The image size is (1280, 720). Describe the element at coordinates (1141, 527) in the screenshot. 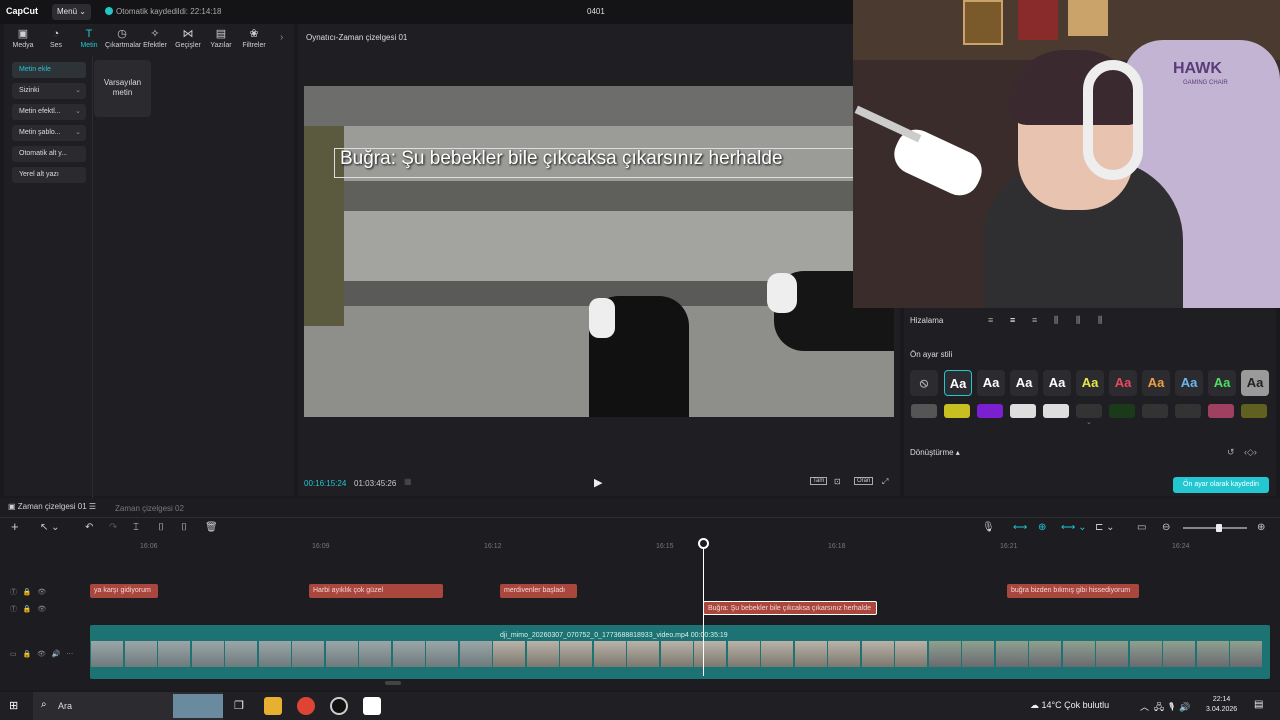

I see `fit-timeline-icon: ▭` at that location.